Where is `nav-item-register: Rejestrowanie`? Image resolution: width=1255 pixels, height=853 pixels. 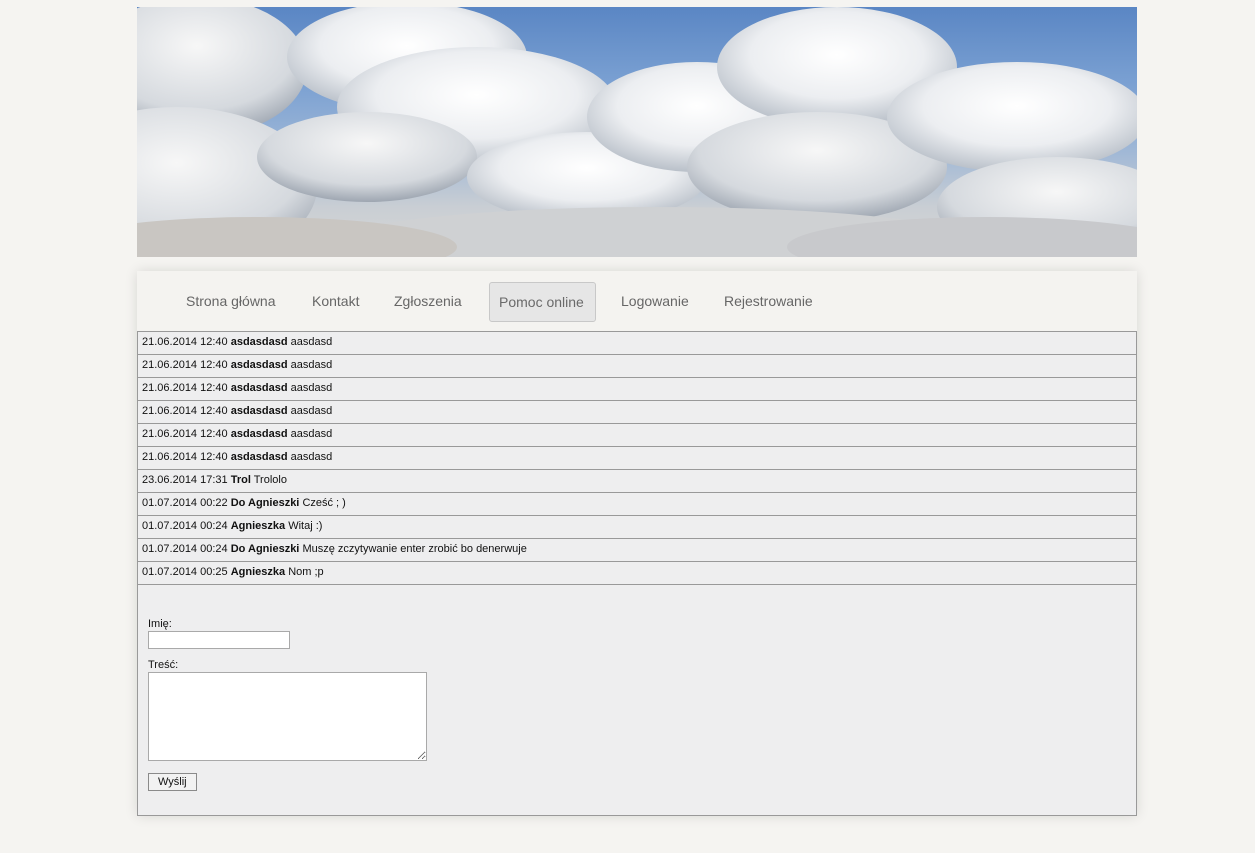
nav-item-register: Rejestrowanie is located at coordinates (768, 302).